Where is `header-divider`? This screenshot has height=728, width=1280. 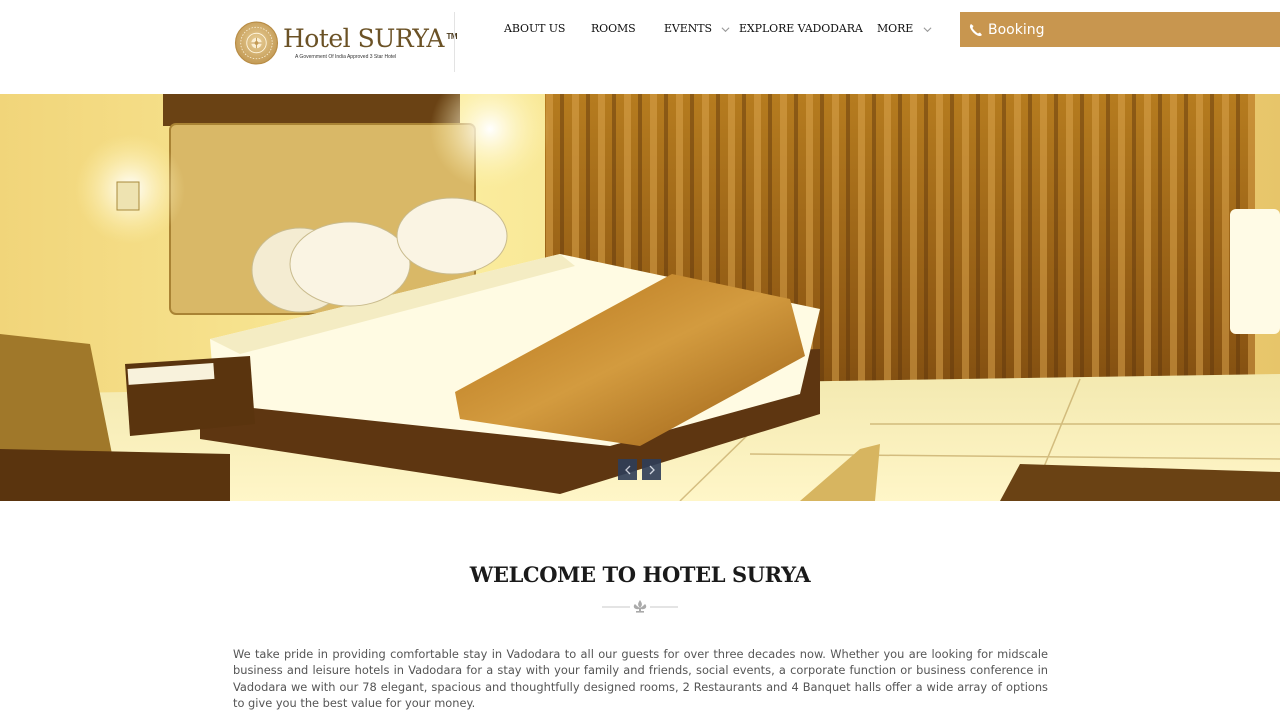 header-divider is located at coordinates (454, 42).